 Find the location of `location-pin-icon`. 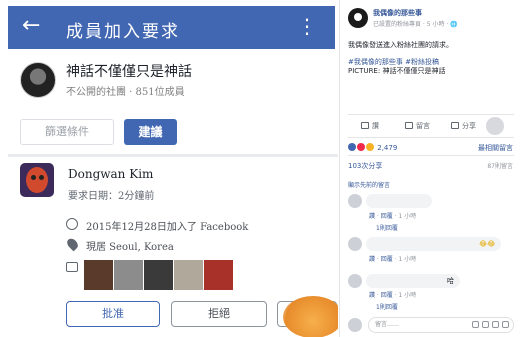

location-pin-icon is located at coordinates (72, 244).